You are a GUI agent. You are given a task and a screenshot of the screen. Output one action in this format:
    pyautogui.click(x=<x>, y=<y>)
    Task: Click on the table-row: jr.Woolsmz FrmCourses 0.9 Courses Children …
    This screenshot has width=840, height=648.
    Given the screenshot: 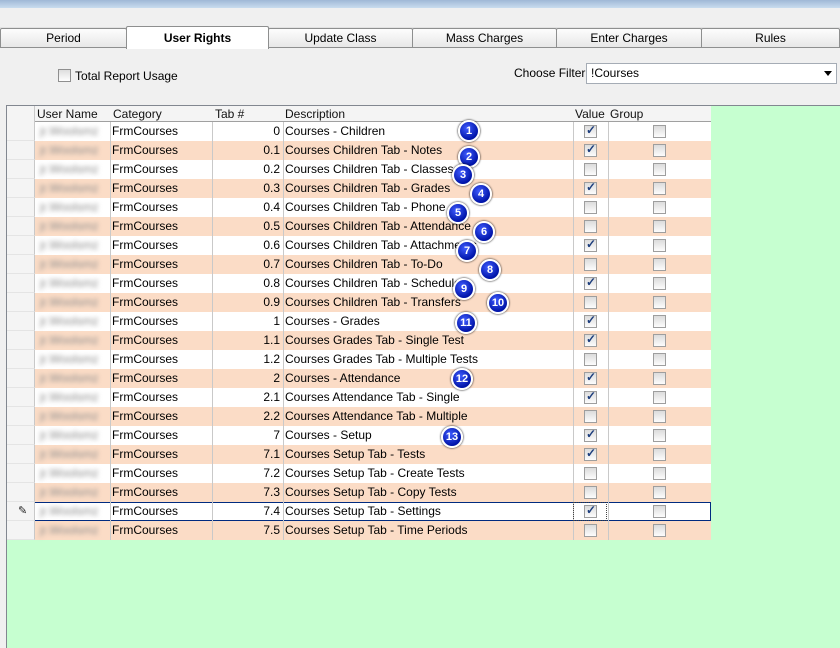 What is the action you would take?
    pyautogui.click(x=359, y=302)
    